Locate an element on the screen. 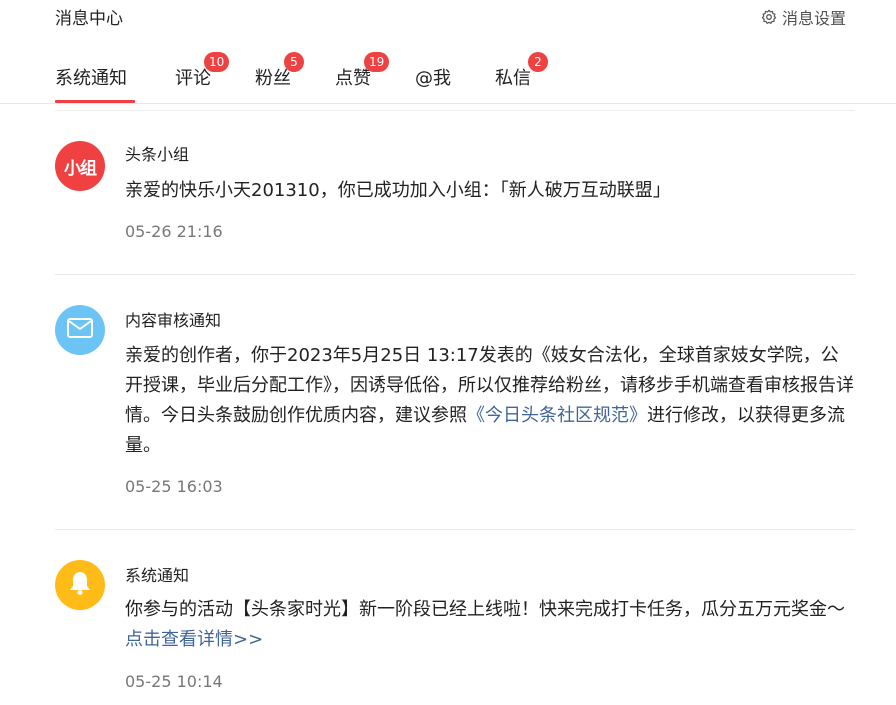 Image resolution: width=896 pixels, height=705 pixels. bell-icon is located at coordinates (80, 585).